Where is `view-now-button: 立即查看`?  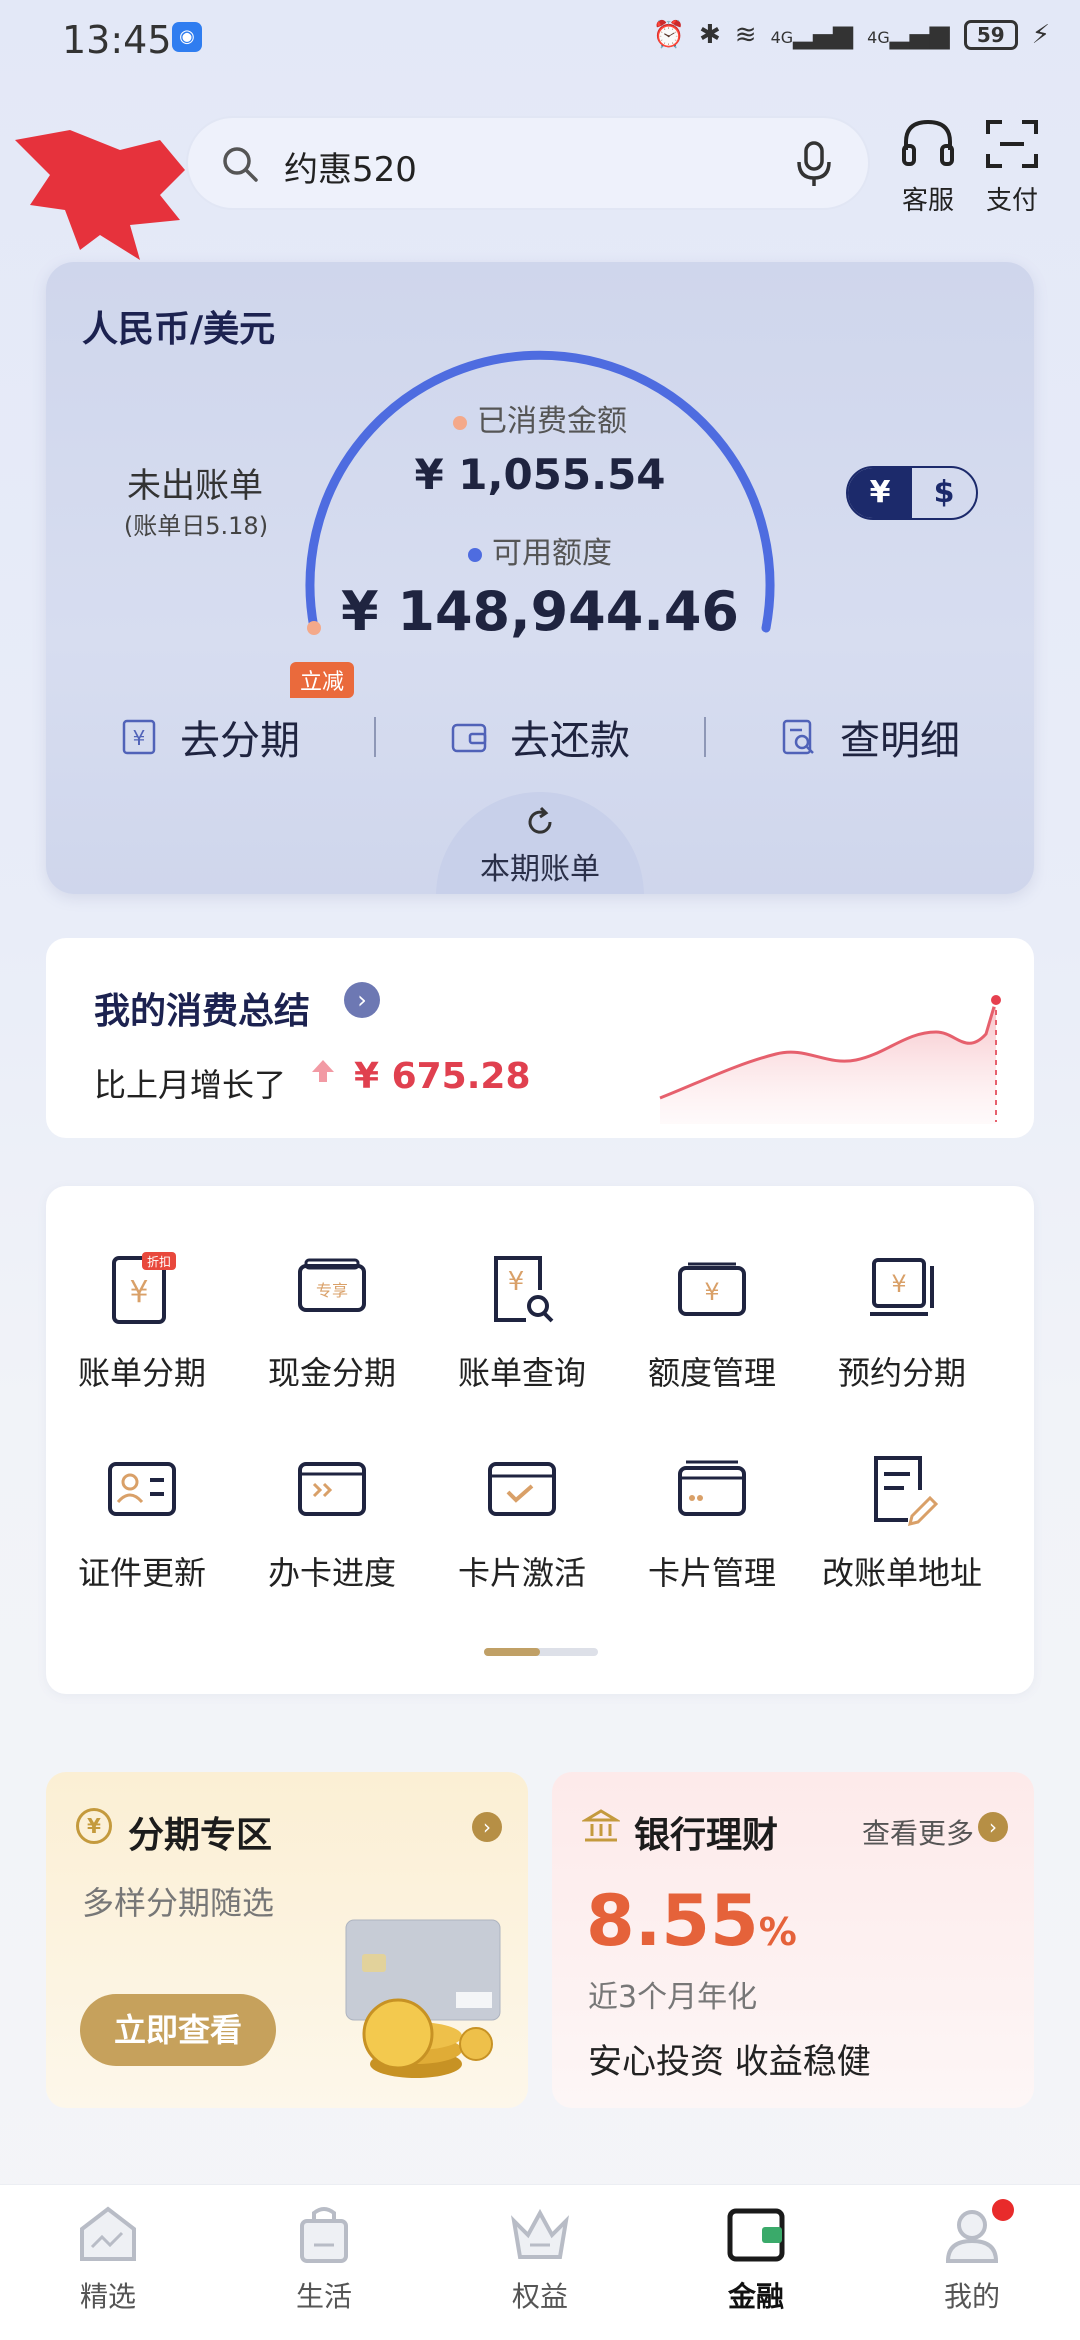 view-now-button: 立即查看 is located at coordinates (178, 2030).